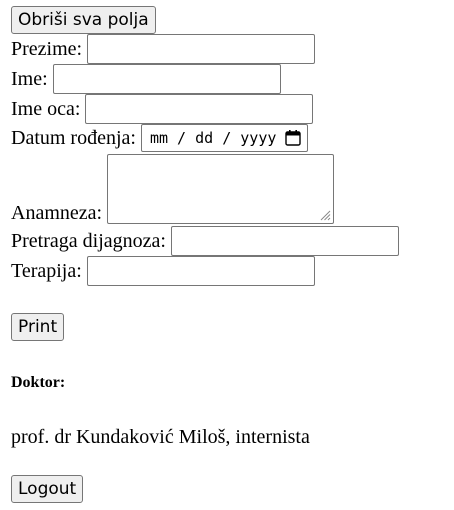 This screenshot has width=454, height=510. I want to click on ime-label: Ime:, so click(29, 79).